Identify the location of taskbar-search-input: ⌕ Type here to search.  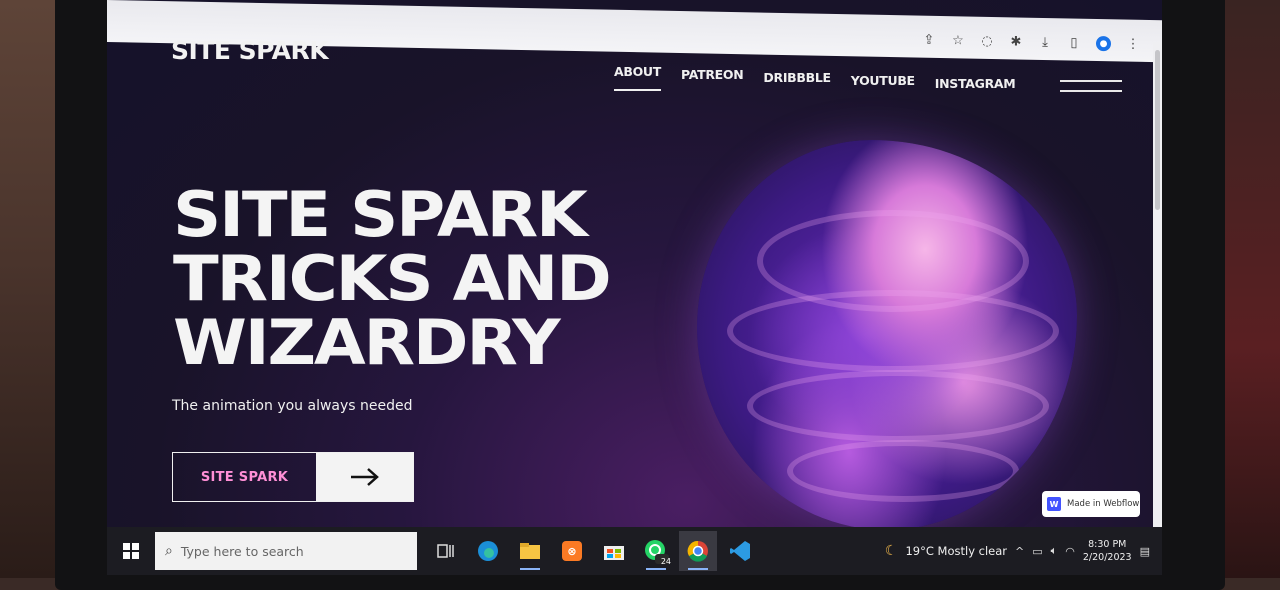
(286, 551).